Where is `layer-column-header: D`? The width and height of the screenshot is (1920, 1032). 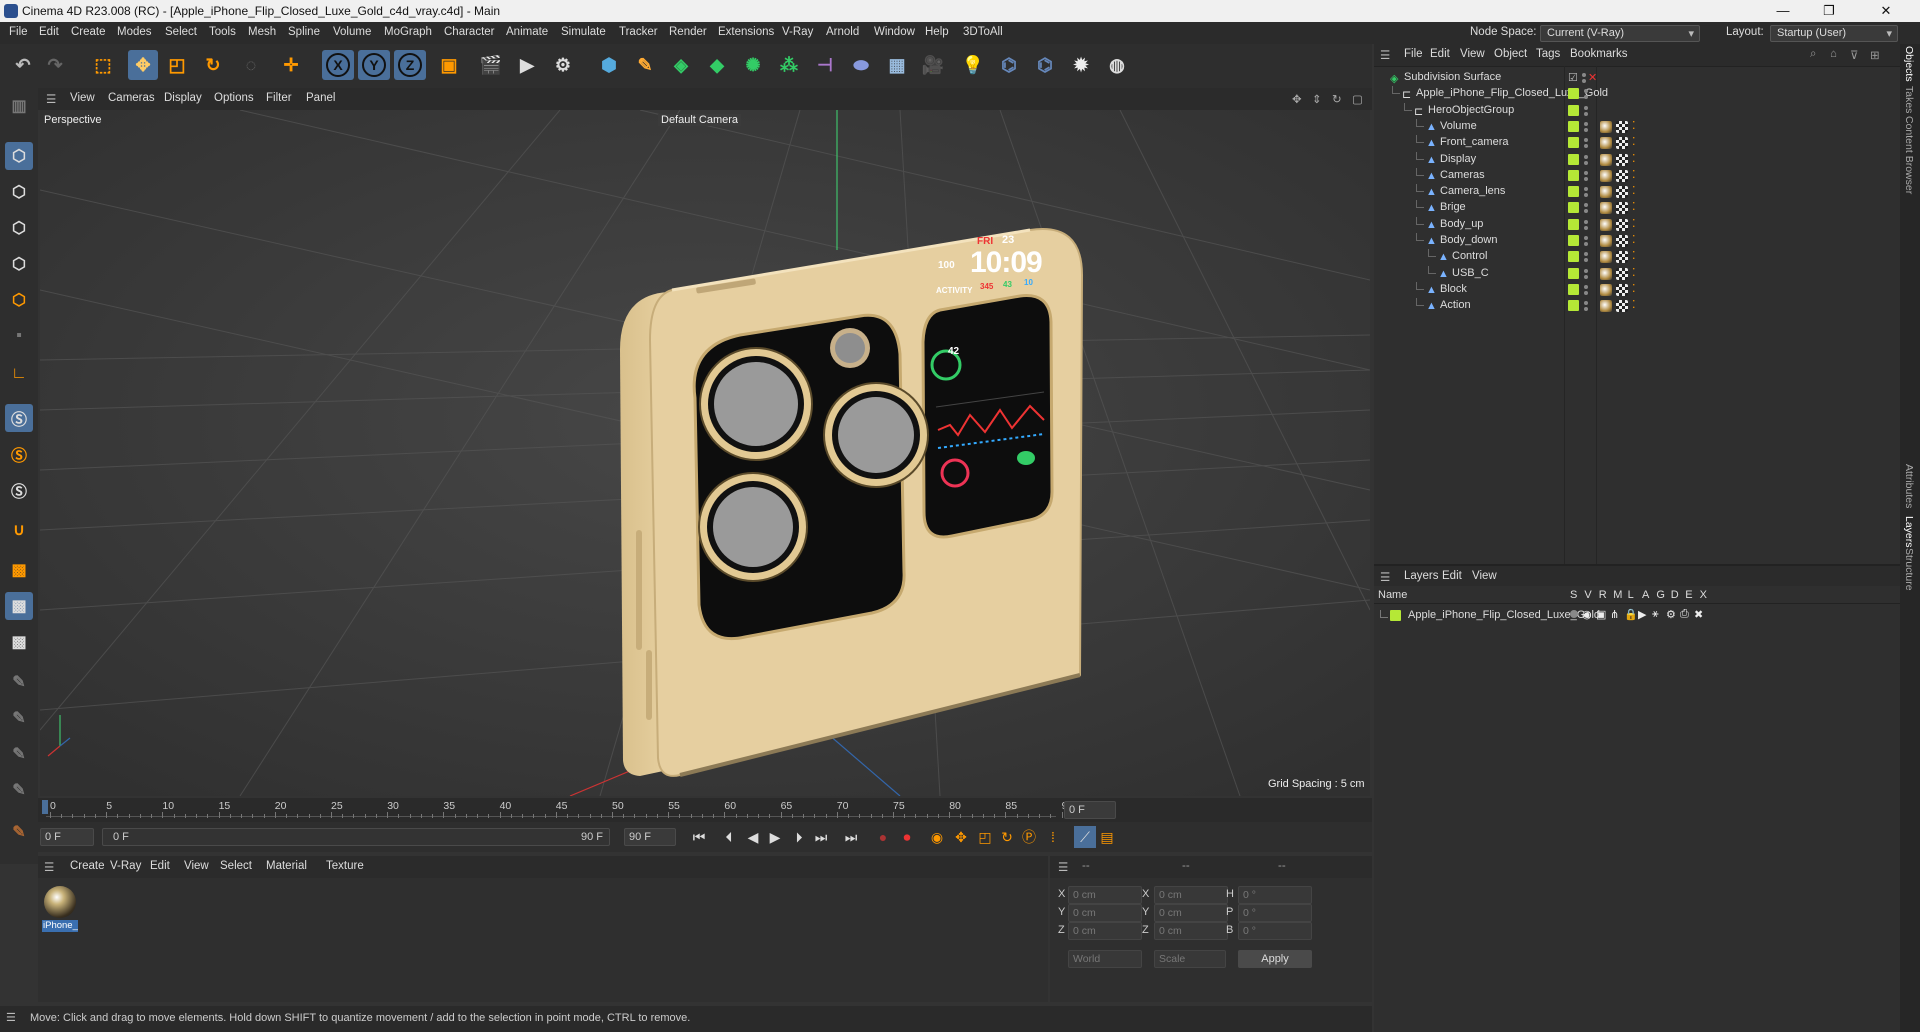
layer-column-header: D is located at coordinates (1675, 595).